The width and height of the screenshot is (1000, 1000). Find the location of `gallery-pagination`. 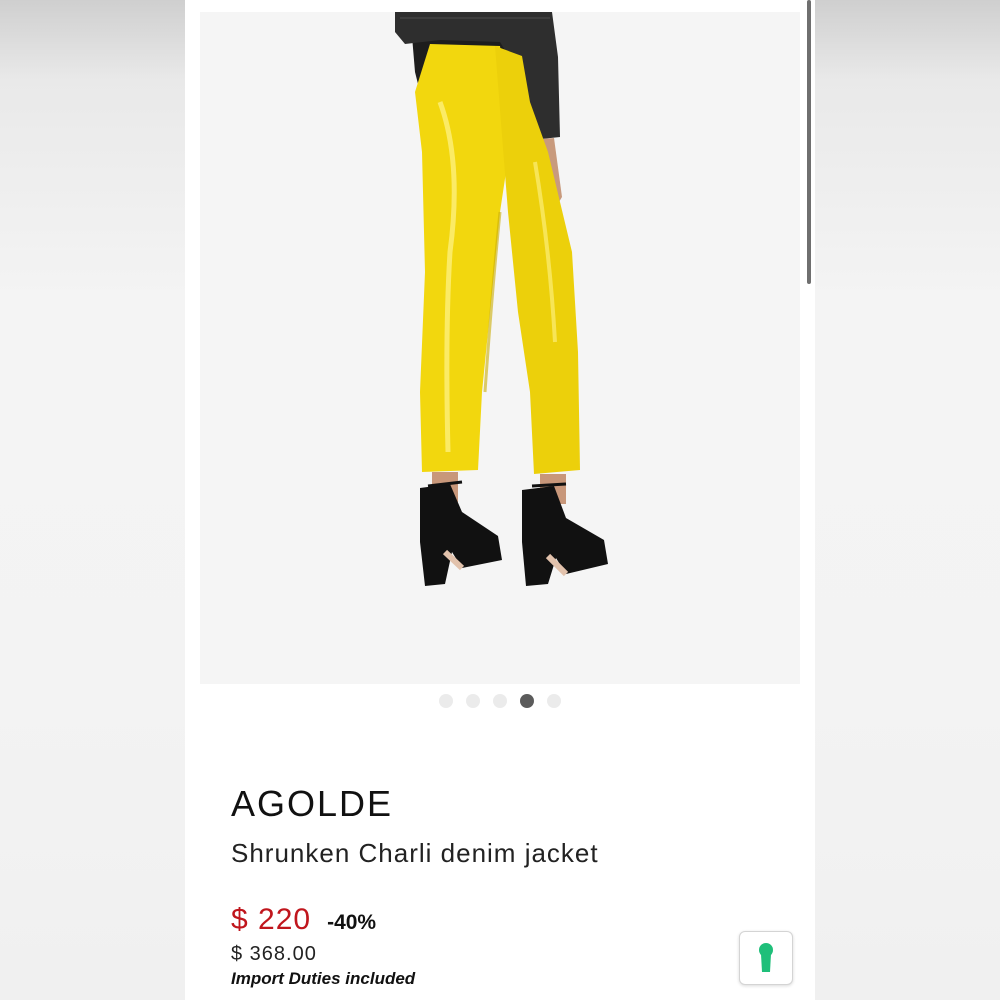

gallery-pagination is located at coordinates (500, 702).